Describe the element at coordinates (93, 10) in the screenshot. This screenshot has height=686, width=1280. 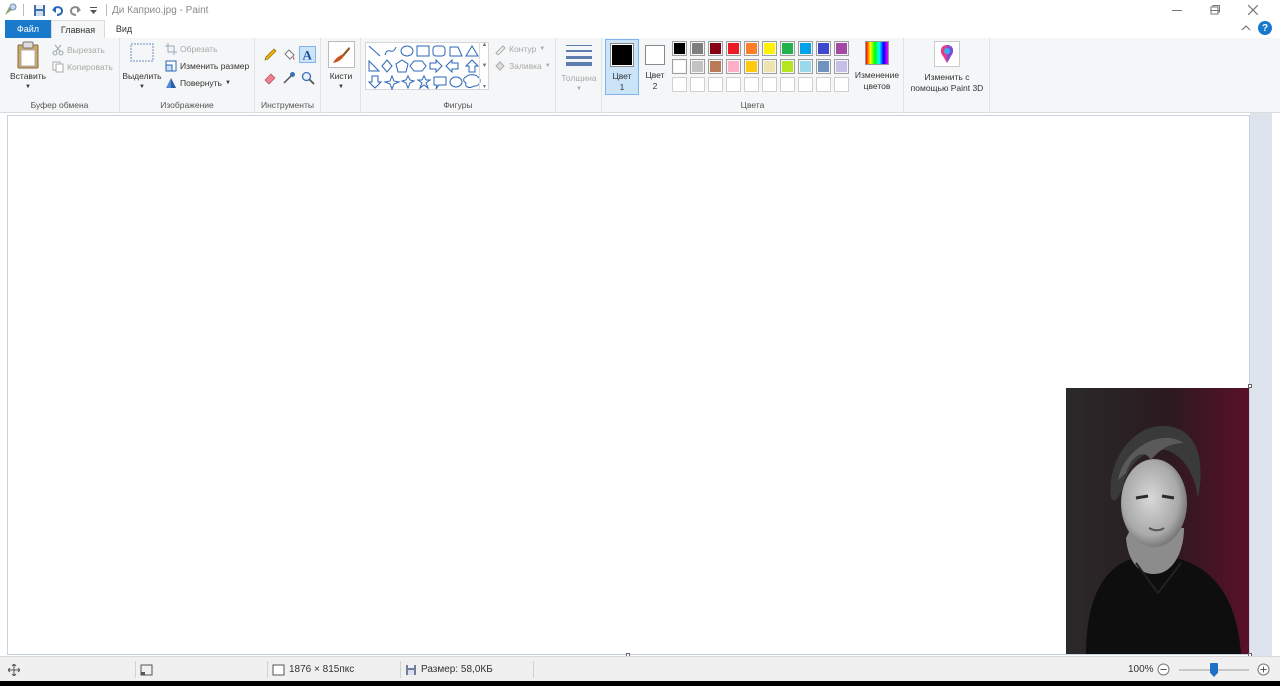
I see `customize-quick-access-icon` at that location.